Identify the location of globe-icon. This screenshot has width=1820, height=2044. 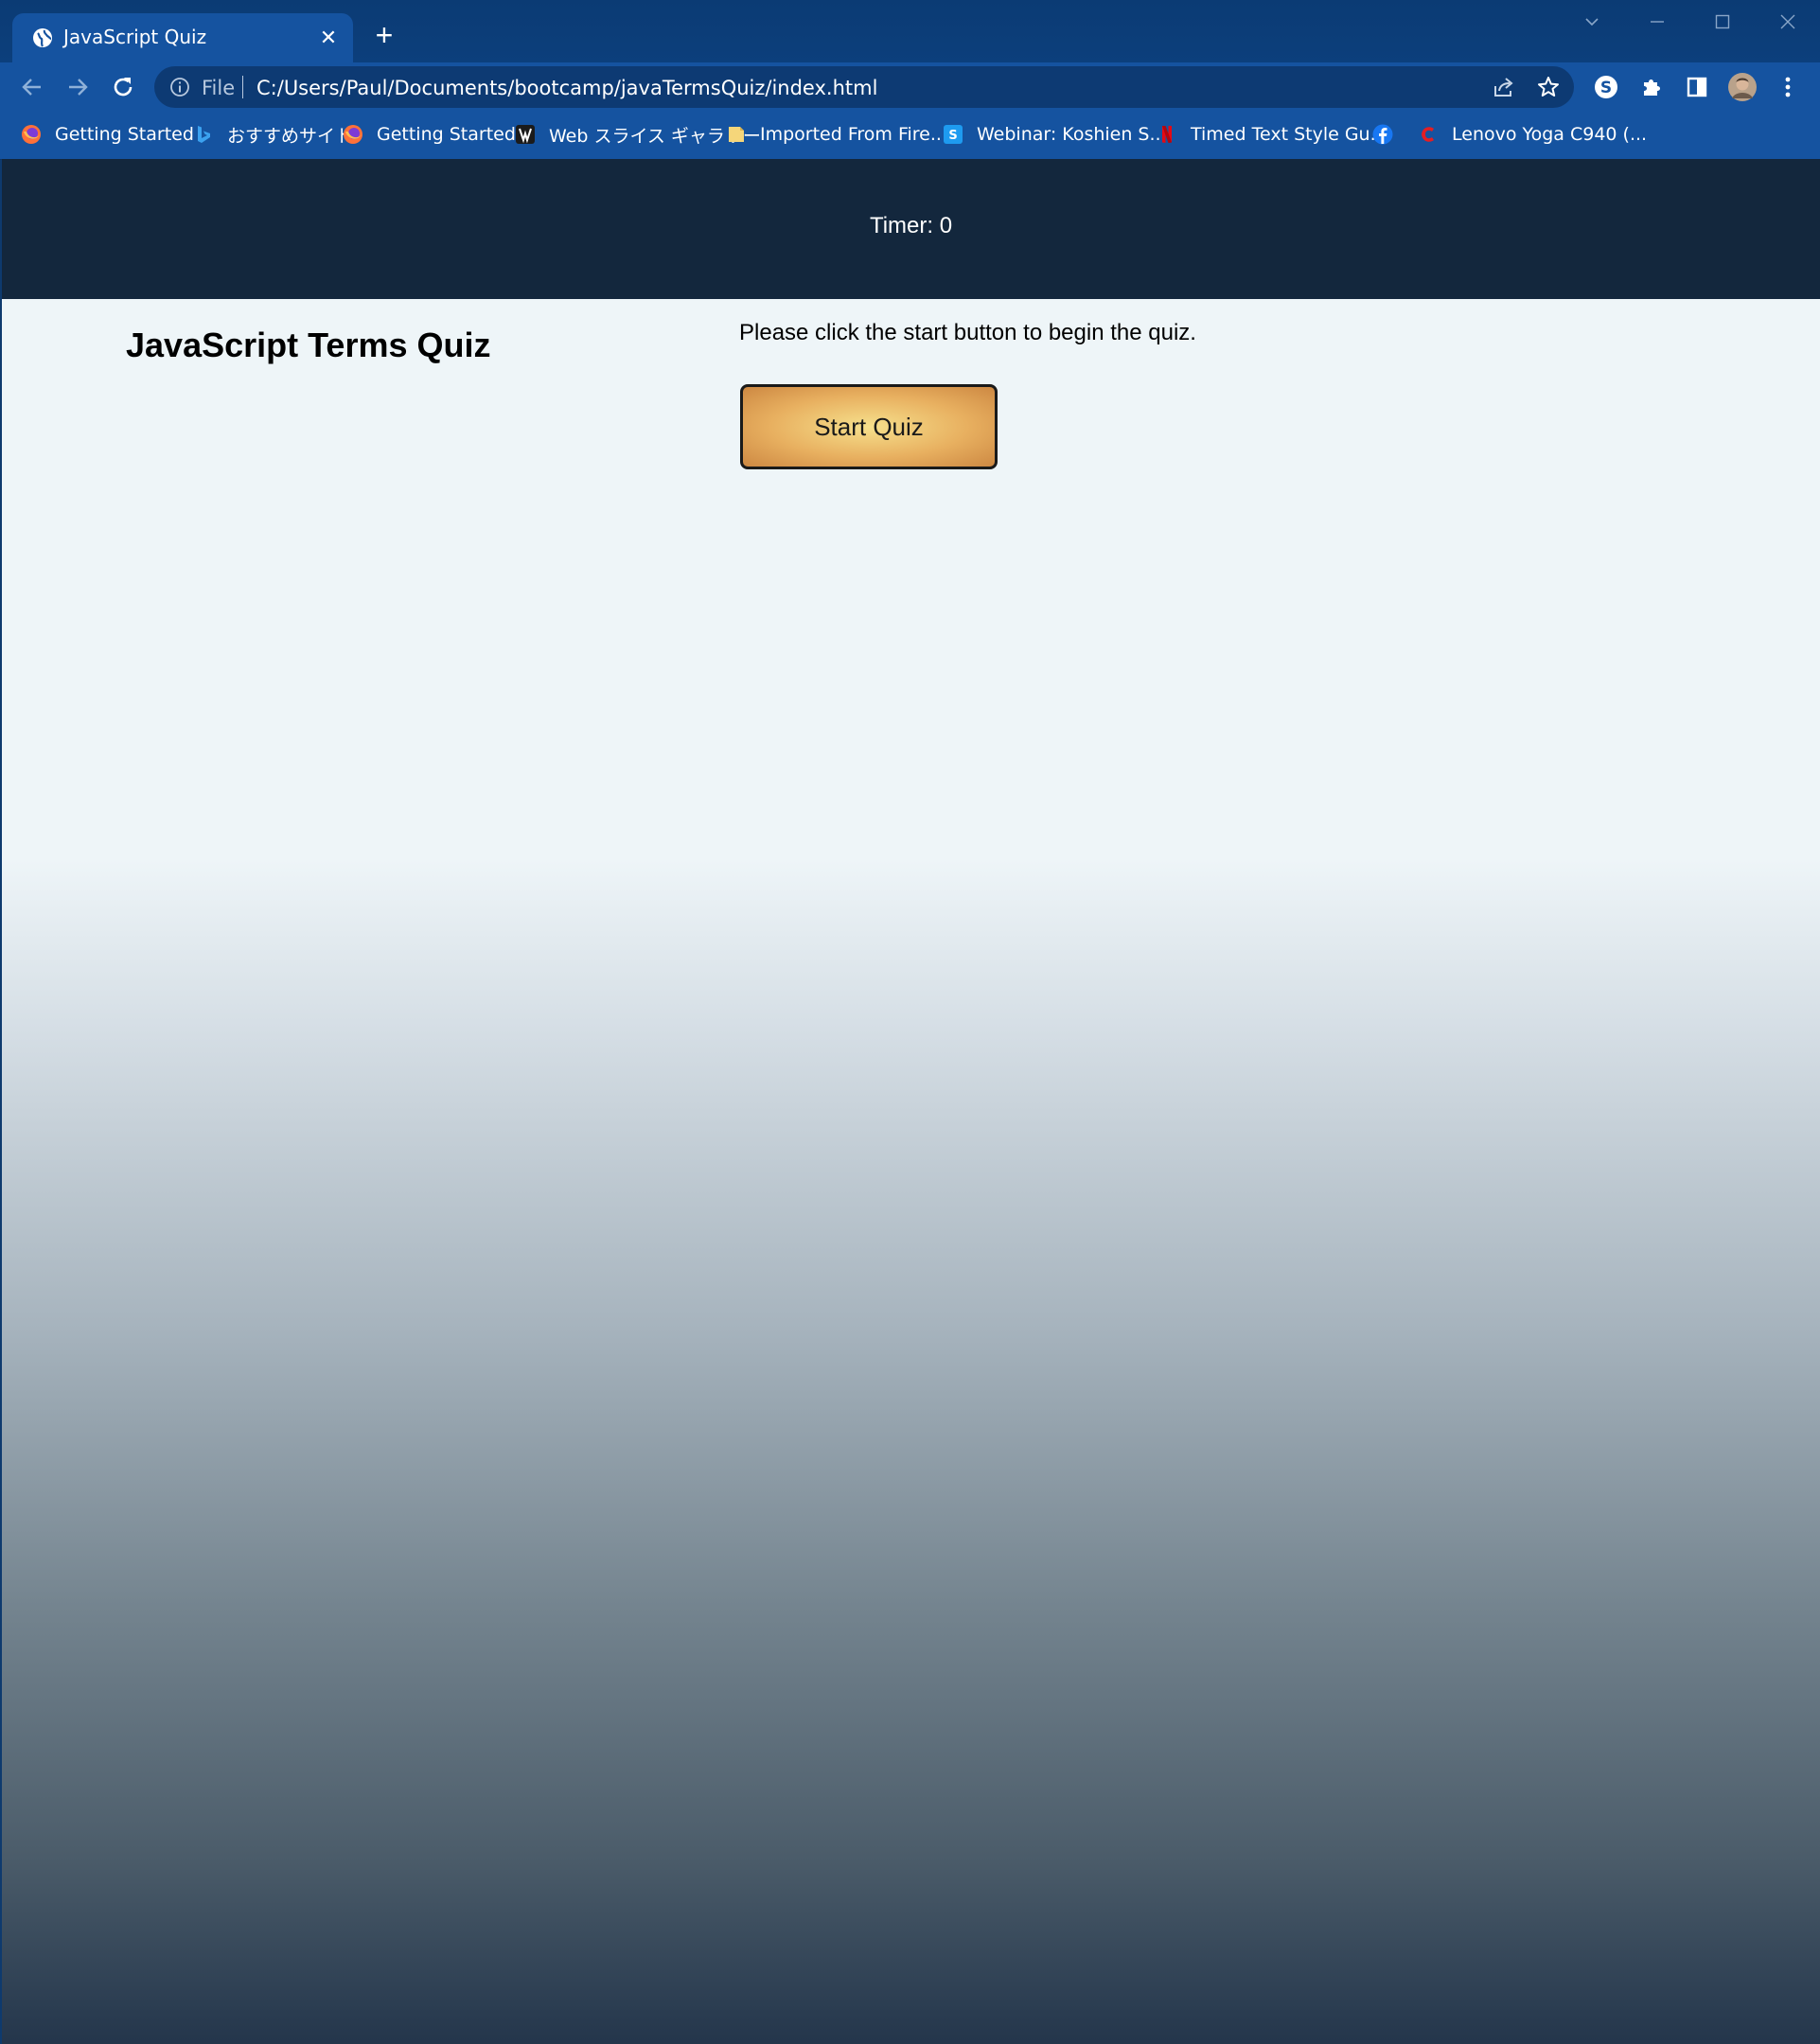
(42, 37).